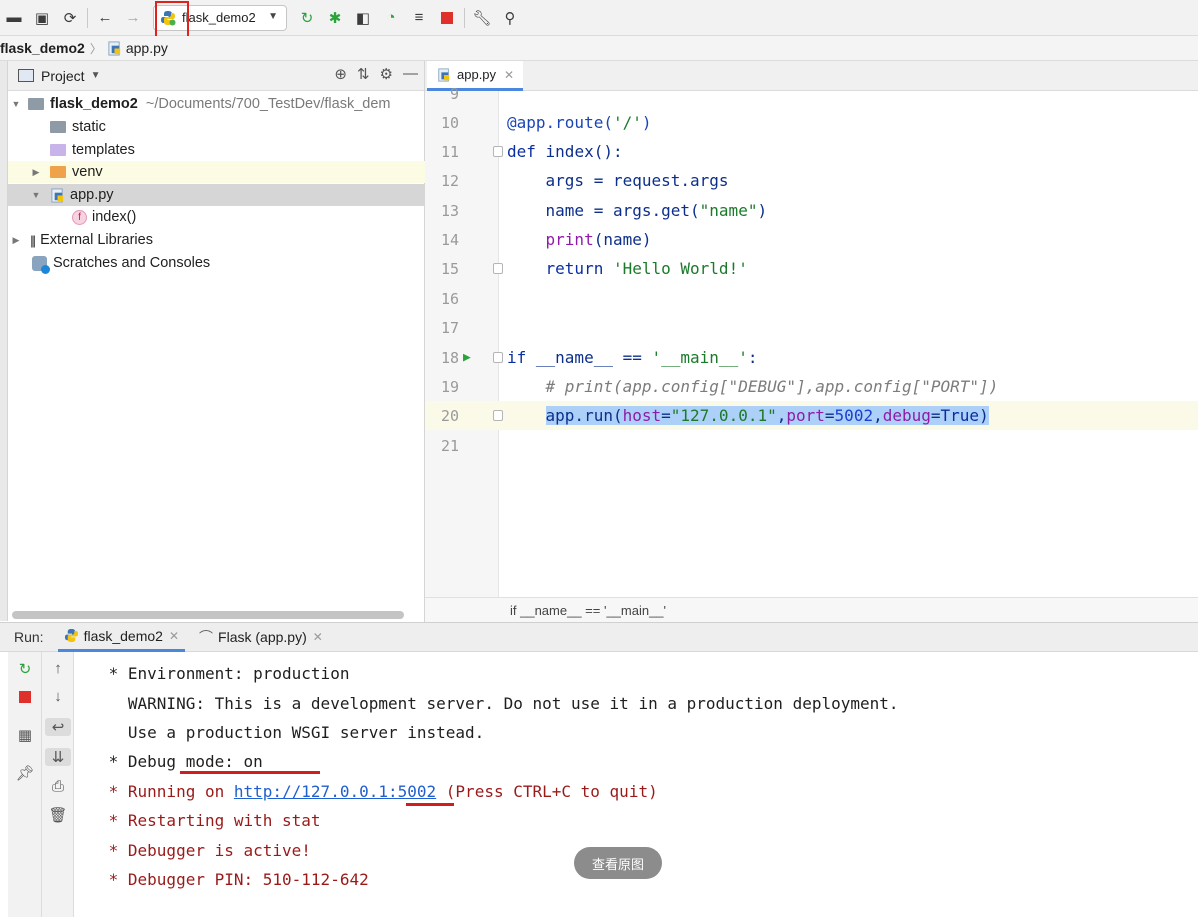 Image resolution: width=1198 pixels, height=917 pixels. What do you see at coordinates (811, 357) in the screenshot?
I see `code-line-18: 18 ▶ if __name__ == '__main__':` at bounding box center [811, 357].